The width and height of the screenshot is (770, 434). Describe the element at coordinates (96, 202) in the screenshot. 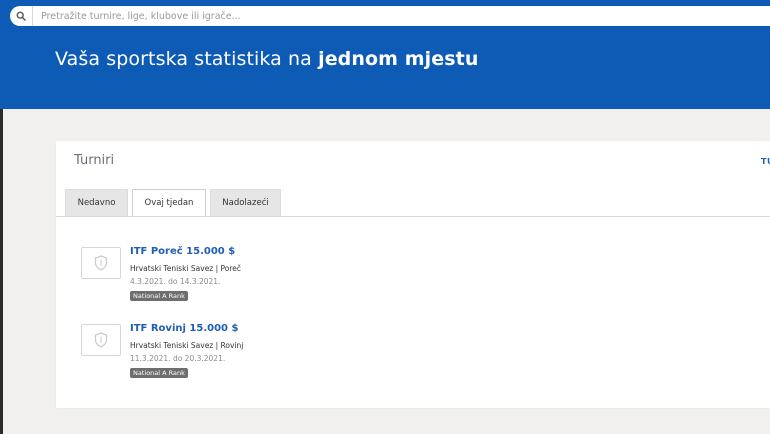

I see `tab-nedavno: Nedavno` at that location.